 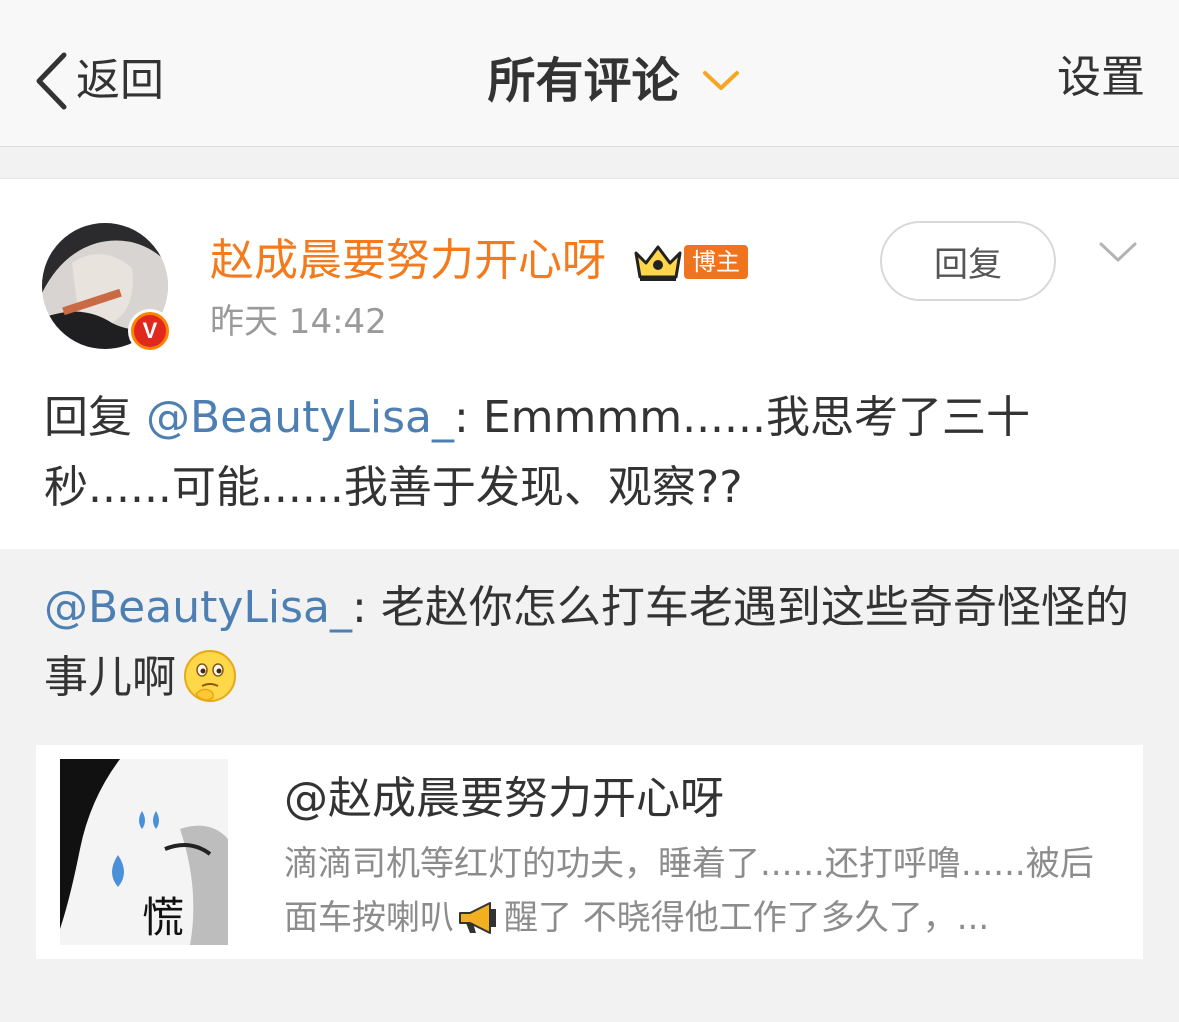 What do you see at coordinates (594, 643) in the screenshot?
I see `original-text: @BeautyLisa_: 老赵你怎么打车老遇到这些奇奇怪怪的事儿啊` at bounding box center [594, 643].